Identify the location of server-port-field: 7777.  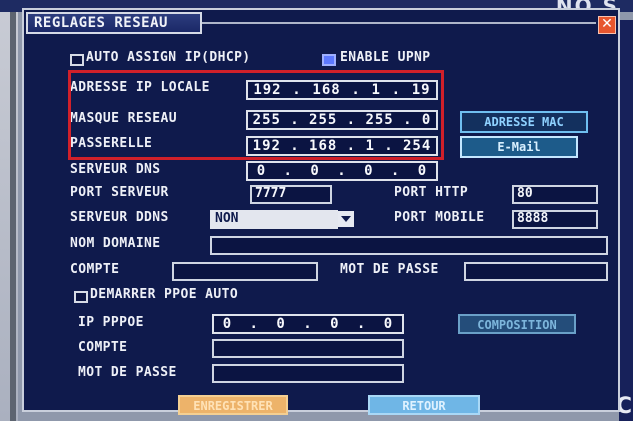
(291, 194).